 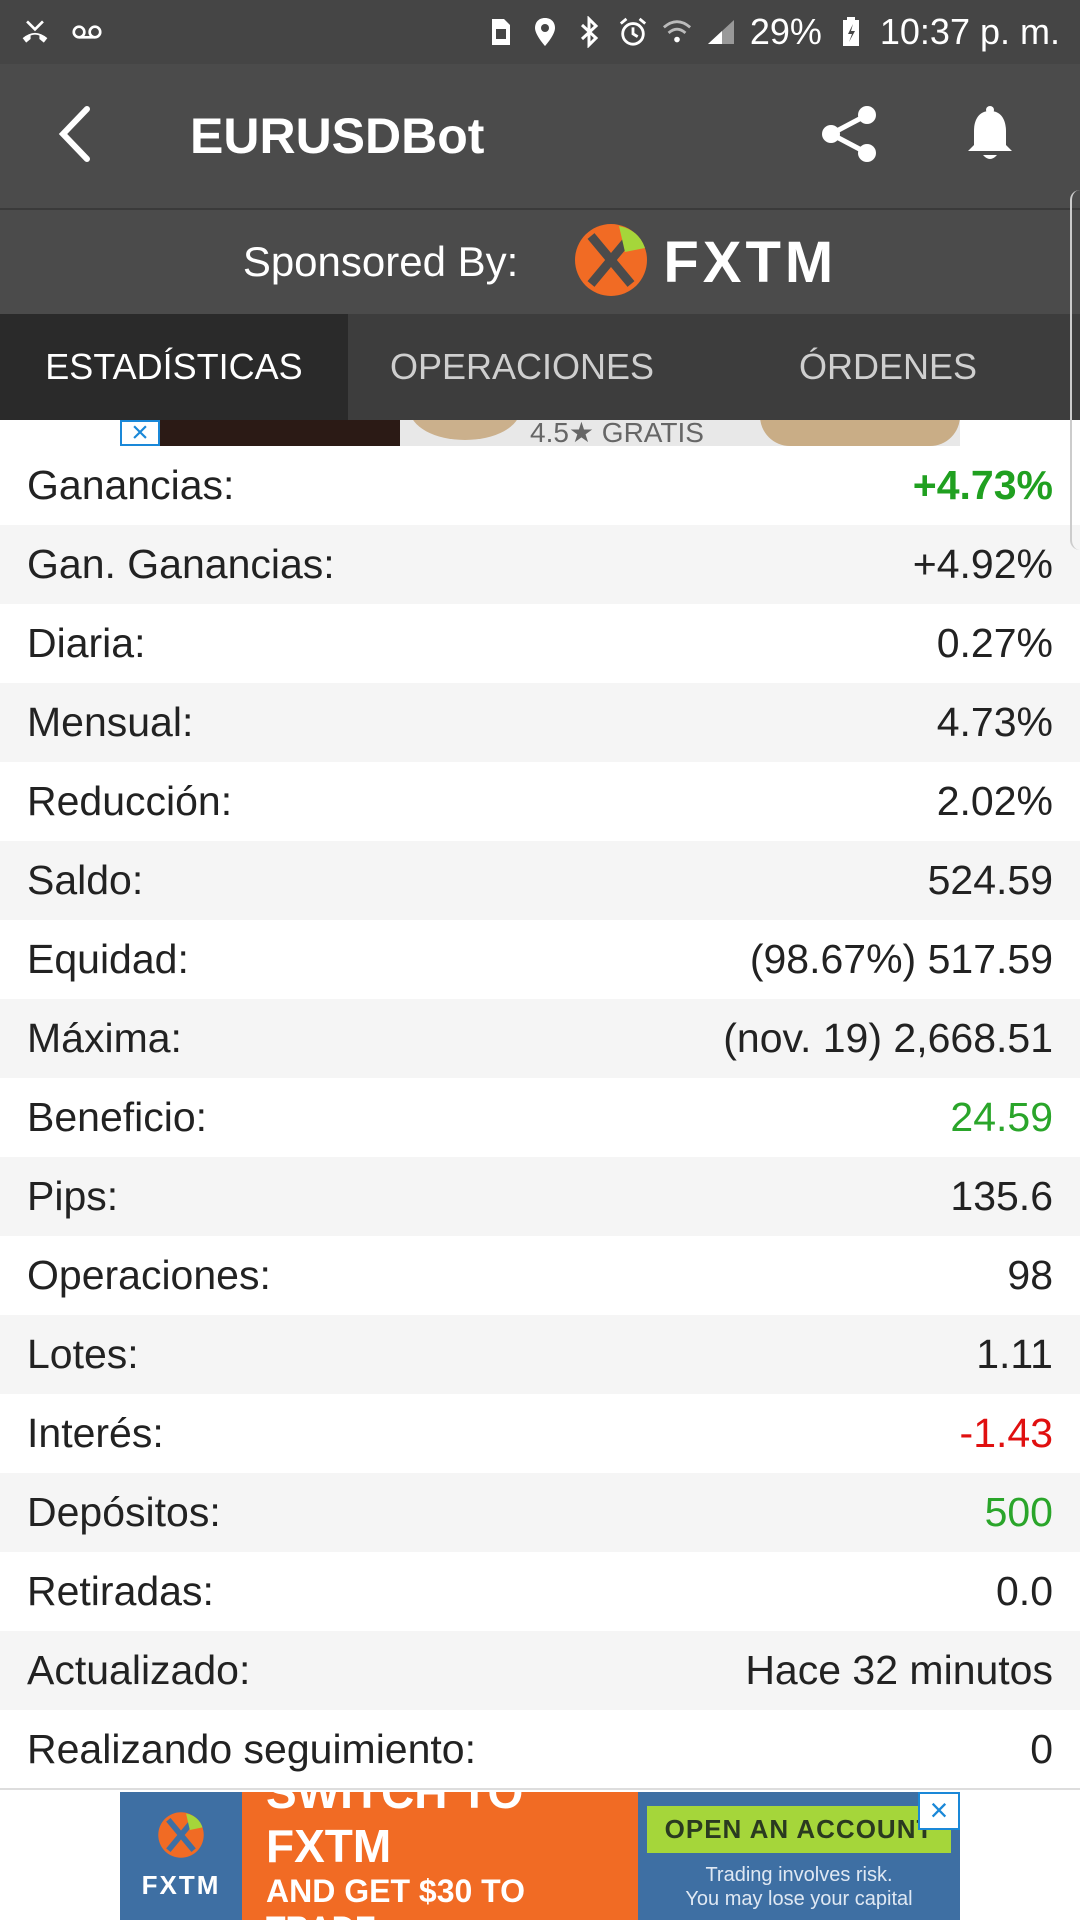 I want to click on share-icon, so click(x=850, y=136).